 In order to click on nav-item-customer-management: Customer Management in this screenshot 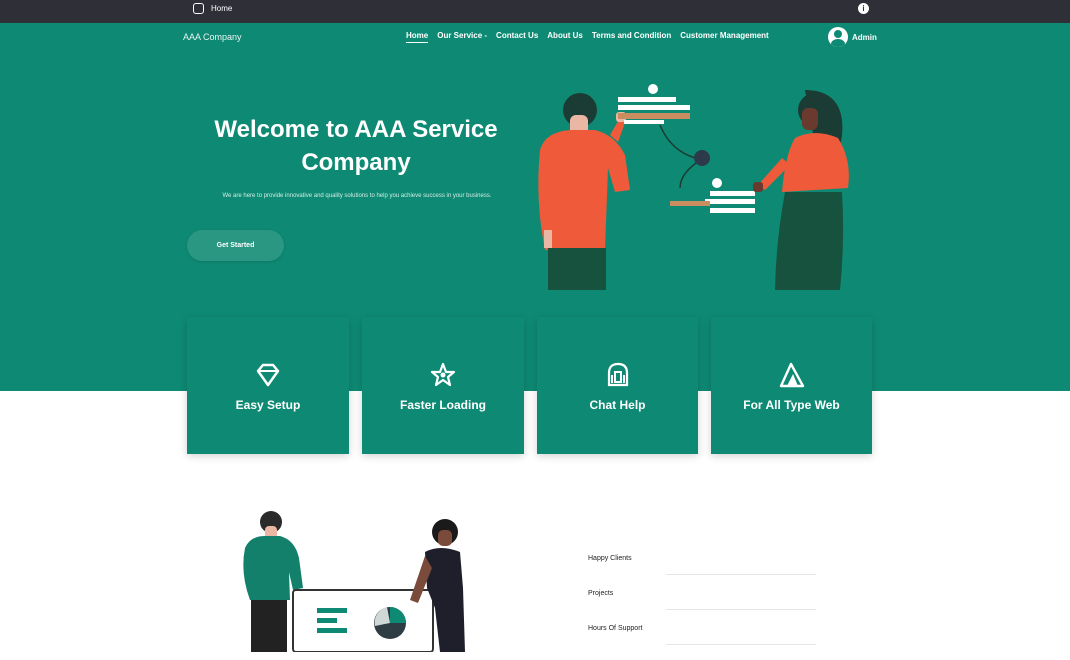, I will do `click(724, 37)`.